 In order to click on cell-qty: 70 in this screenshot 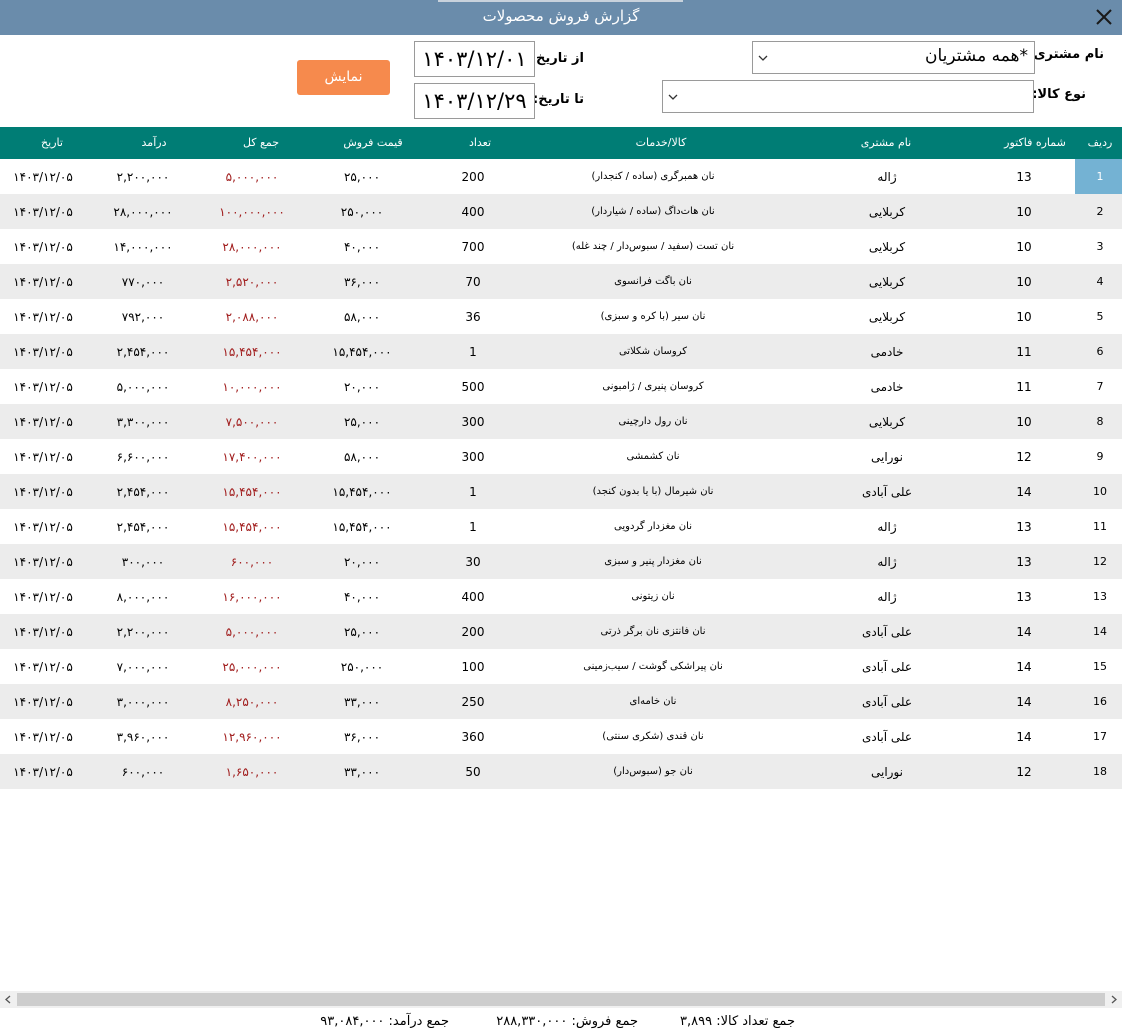, I will do `click(473, 282)`.